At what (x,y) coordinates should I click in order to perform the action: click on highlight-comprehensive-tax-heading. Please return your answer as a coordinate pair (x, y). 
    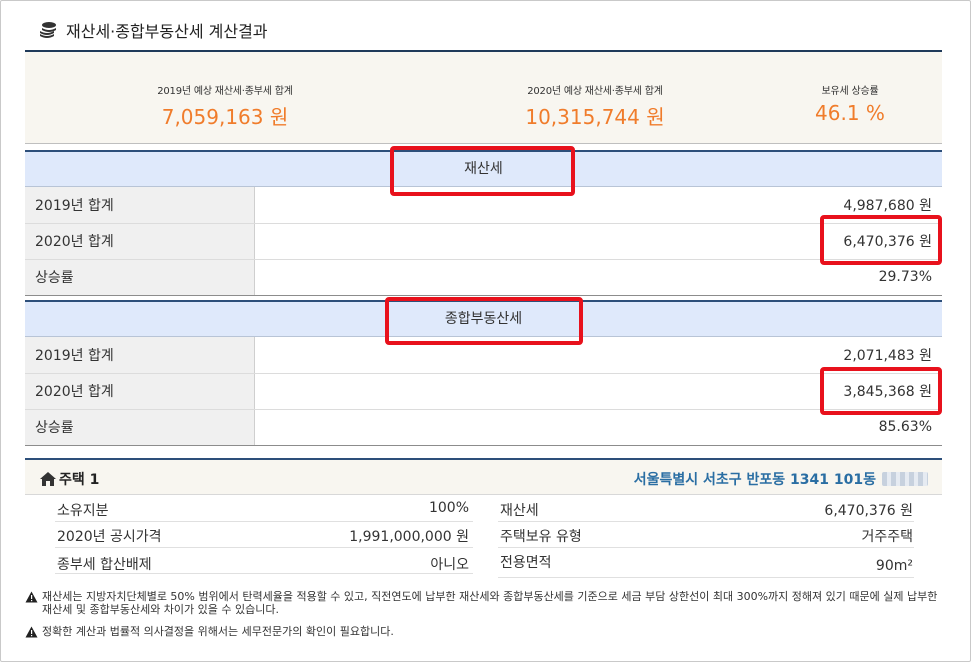
    Looking at the image, I should click on (484, 321).